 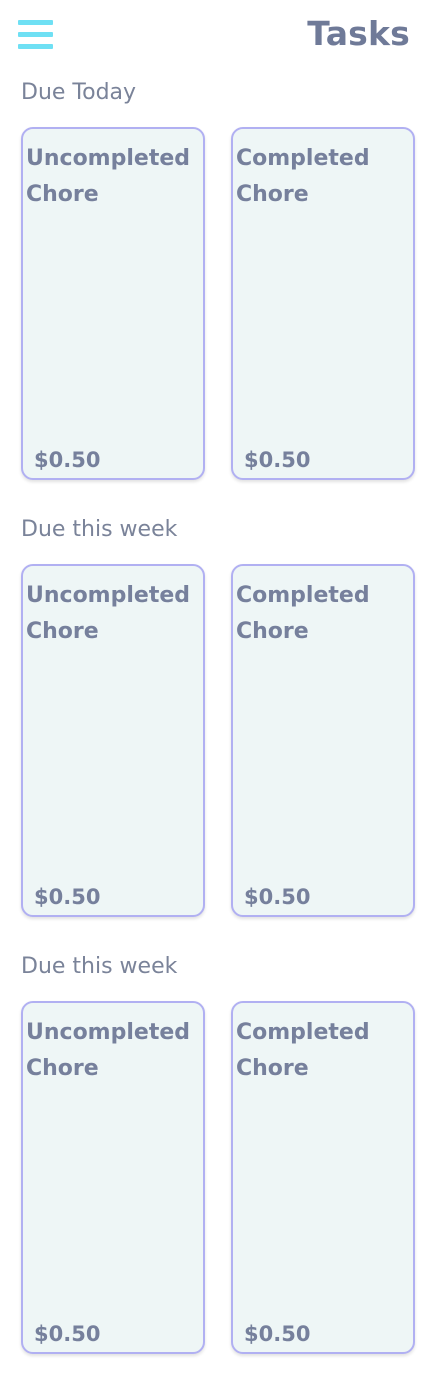 What do you see at coordinates (358, 33) in the screenshot?
I see `page-title: Tasks` at bounding box center [358, 33].